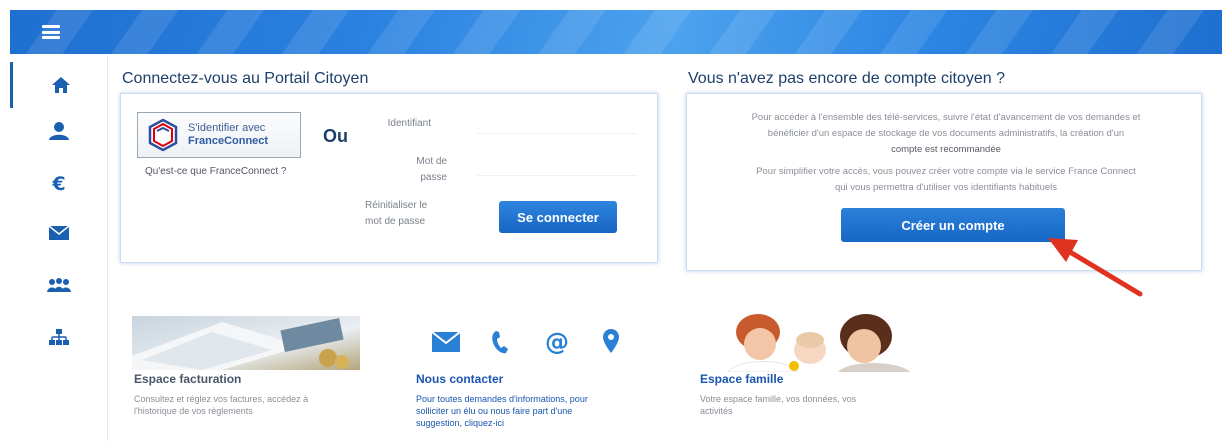 Image resolution: width=1229 pixels, height=441 pixels. I want to click on sidebar-item-family, so click(59, 285).